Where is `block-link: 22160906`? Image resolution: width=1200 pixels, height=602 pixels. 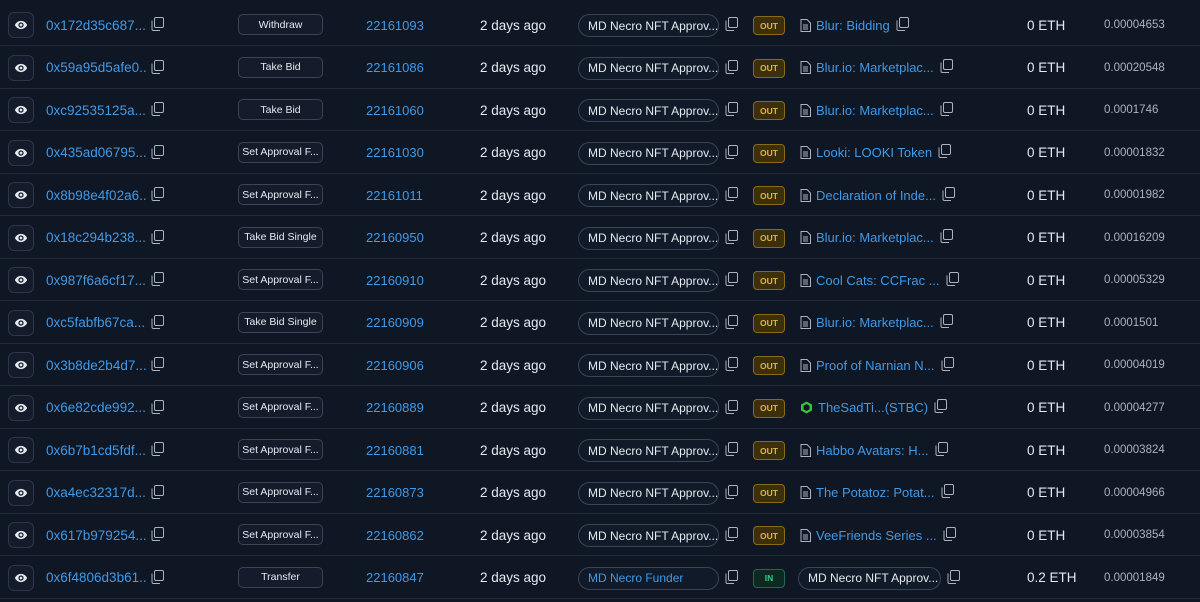
block-link: 22160906 is located at coordinates (395, 365).